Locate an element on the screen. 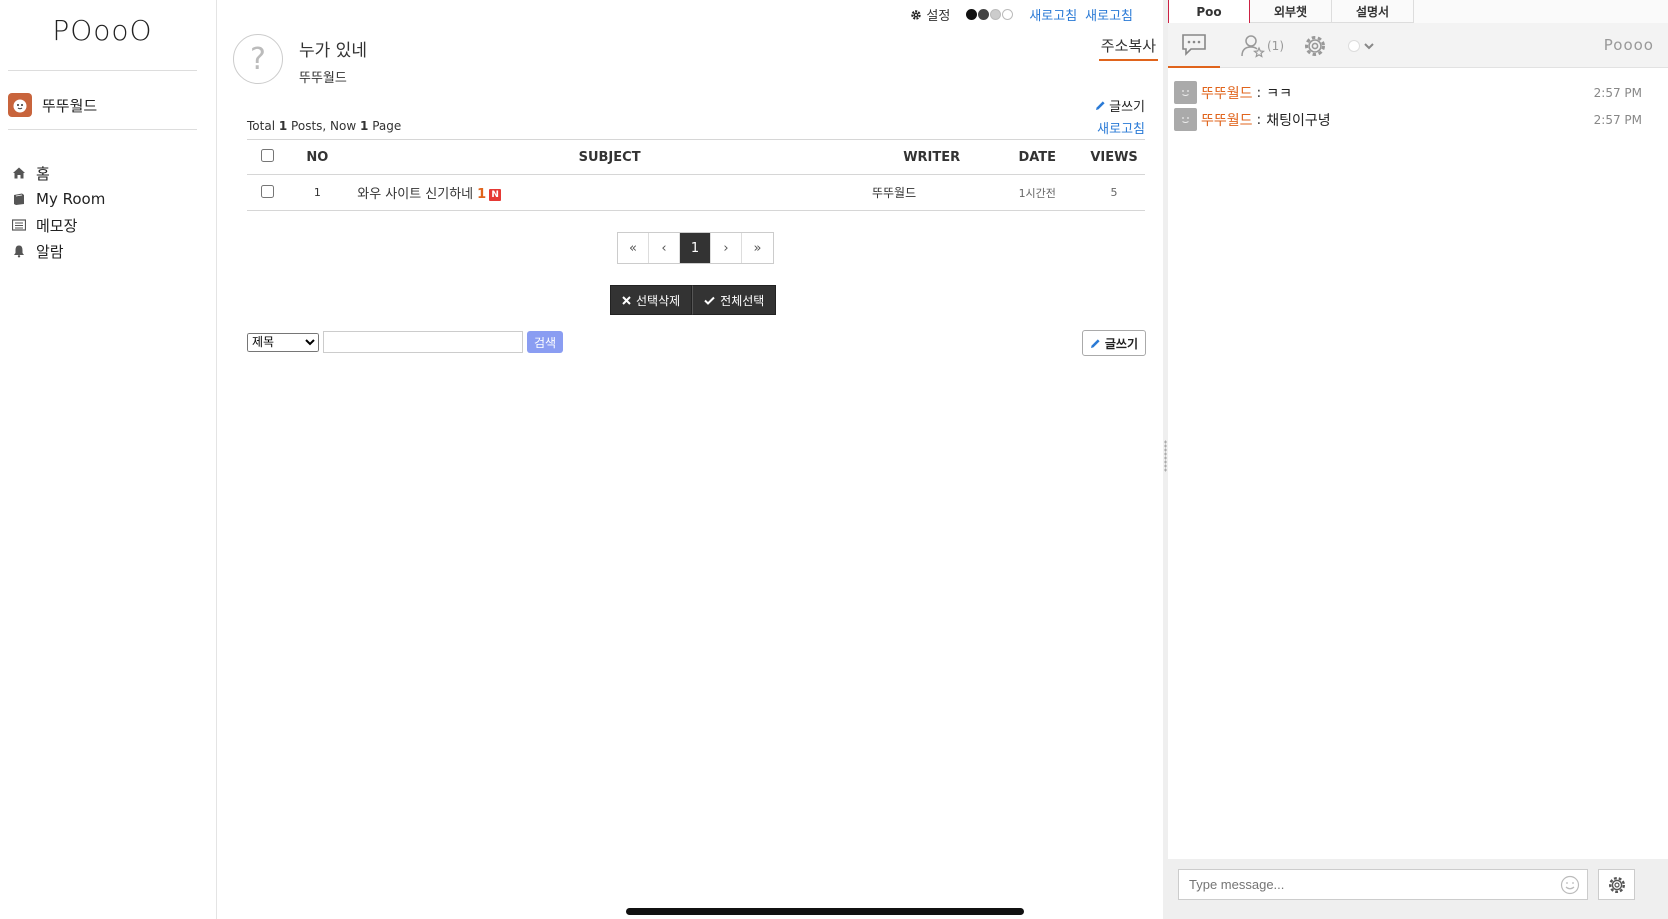  refresh-link-1: 새로고침 is located at coordinates (1053, 14).